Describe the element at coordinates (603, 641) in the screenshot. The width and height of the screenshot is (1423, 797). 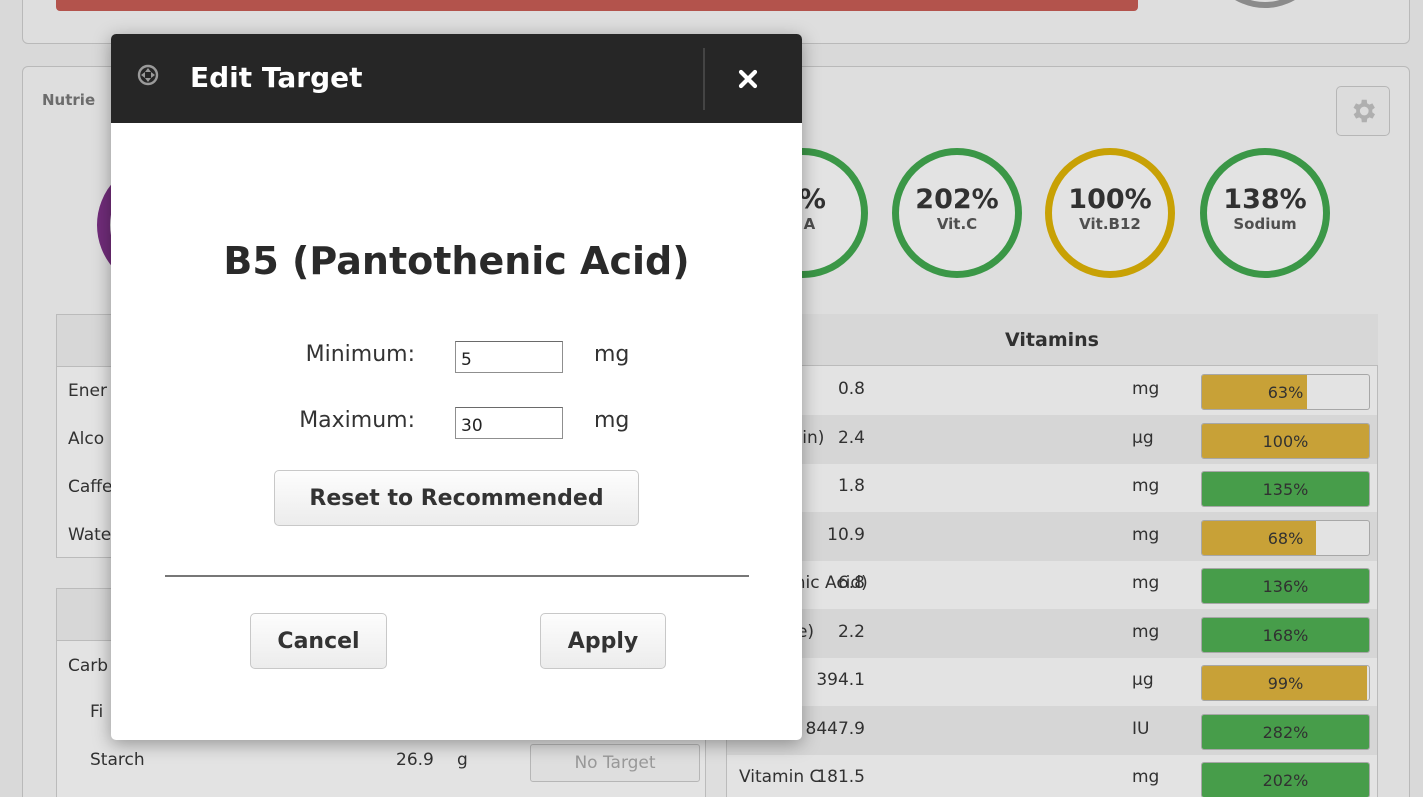
I see `apply-button: Apply` at that location.